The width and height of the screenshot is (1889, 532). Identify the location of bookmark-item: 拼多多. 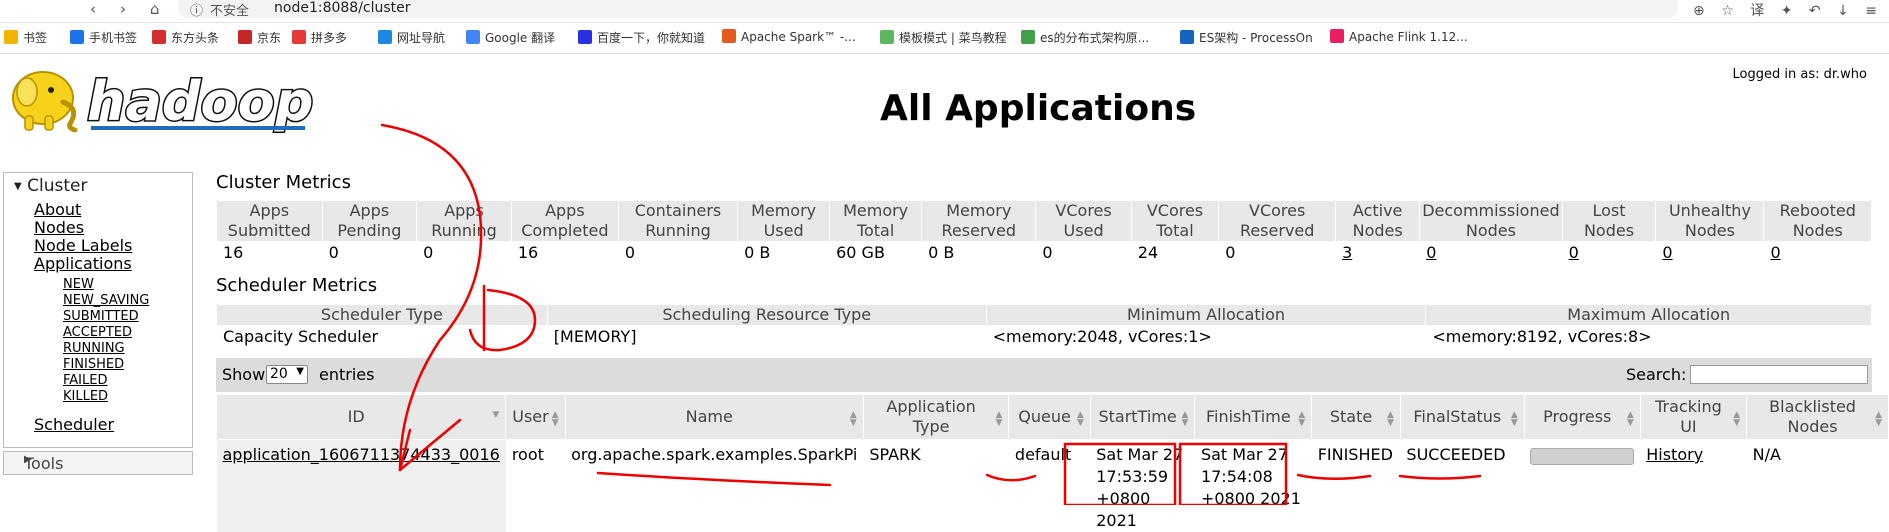
(319, 37).